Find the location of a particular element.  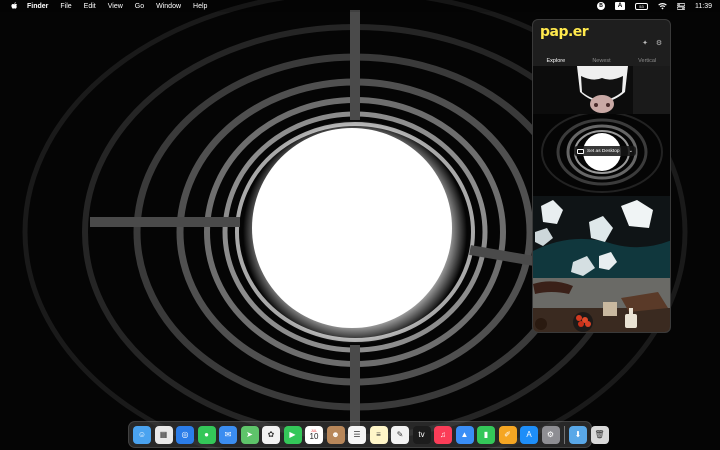

facetime-icon: ▶ is located at coordinates (292, 434).